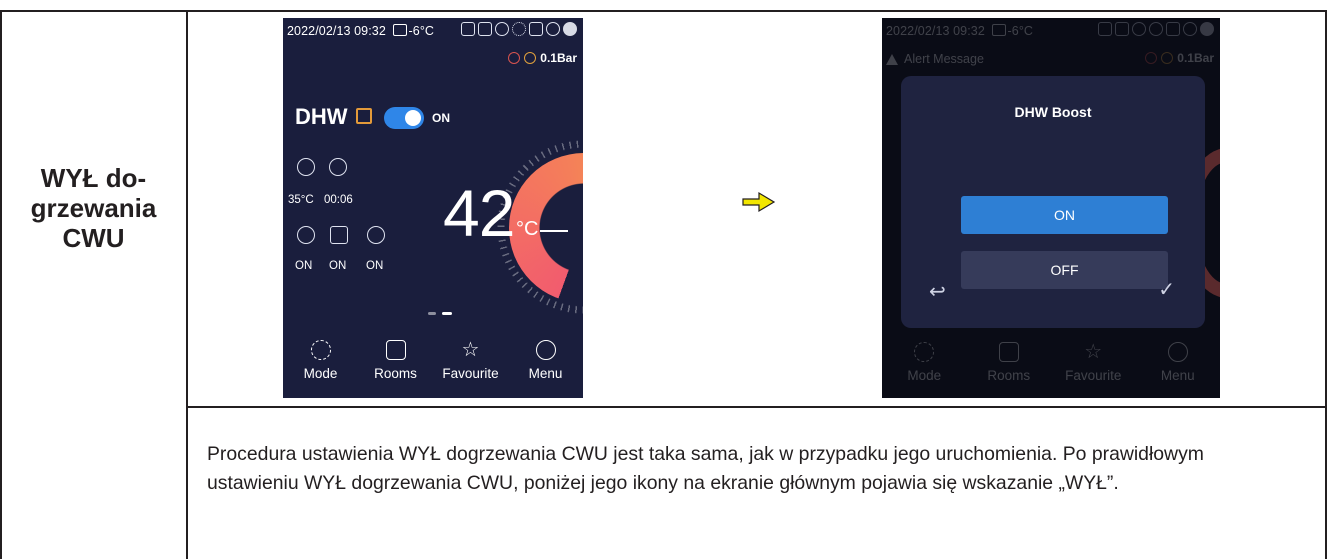 The image size is (1327, 559). Describe the element at coordinates (304, 266) in the screenshot. I see `schedule-state: ON` at that location.